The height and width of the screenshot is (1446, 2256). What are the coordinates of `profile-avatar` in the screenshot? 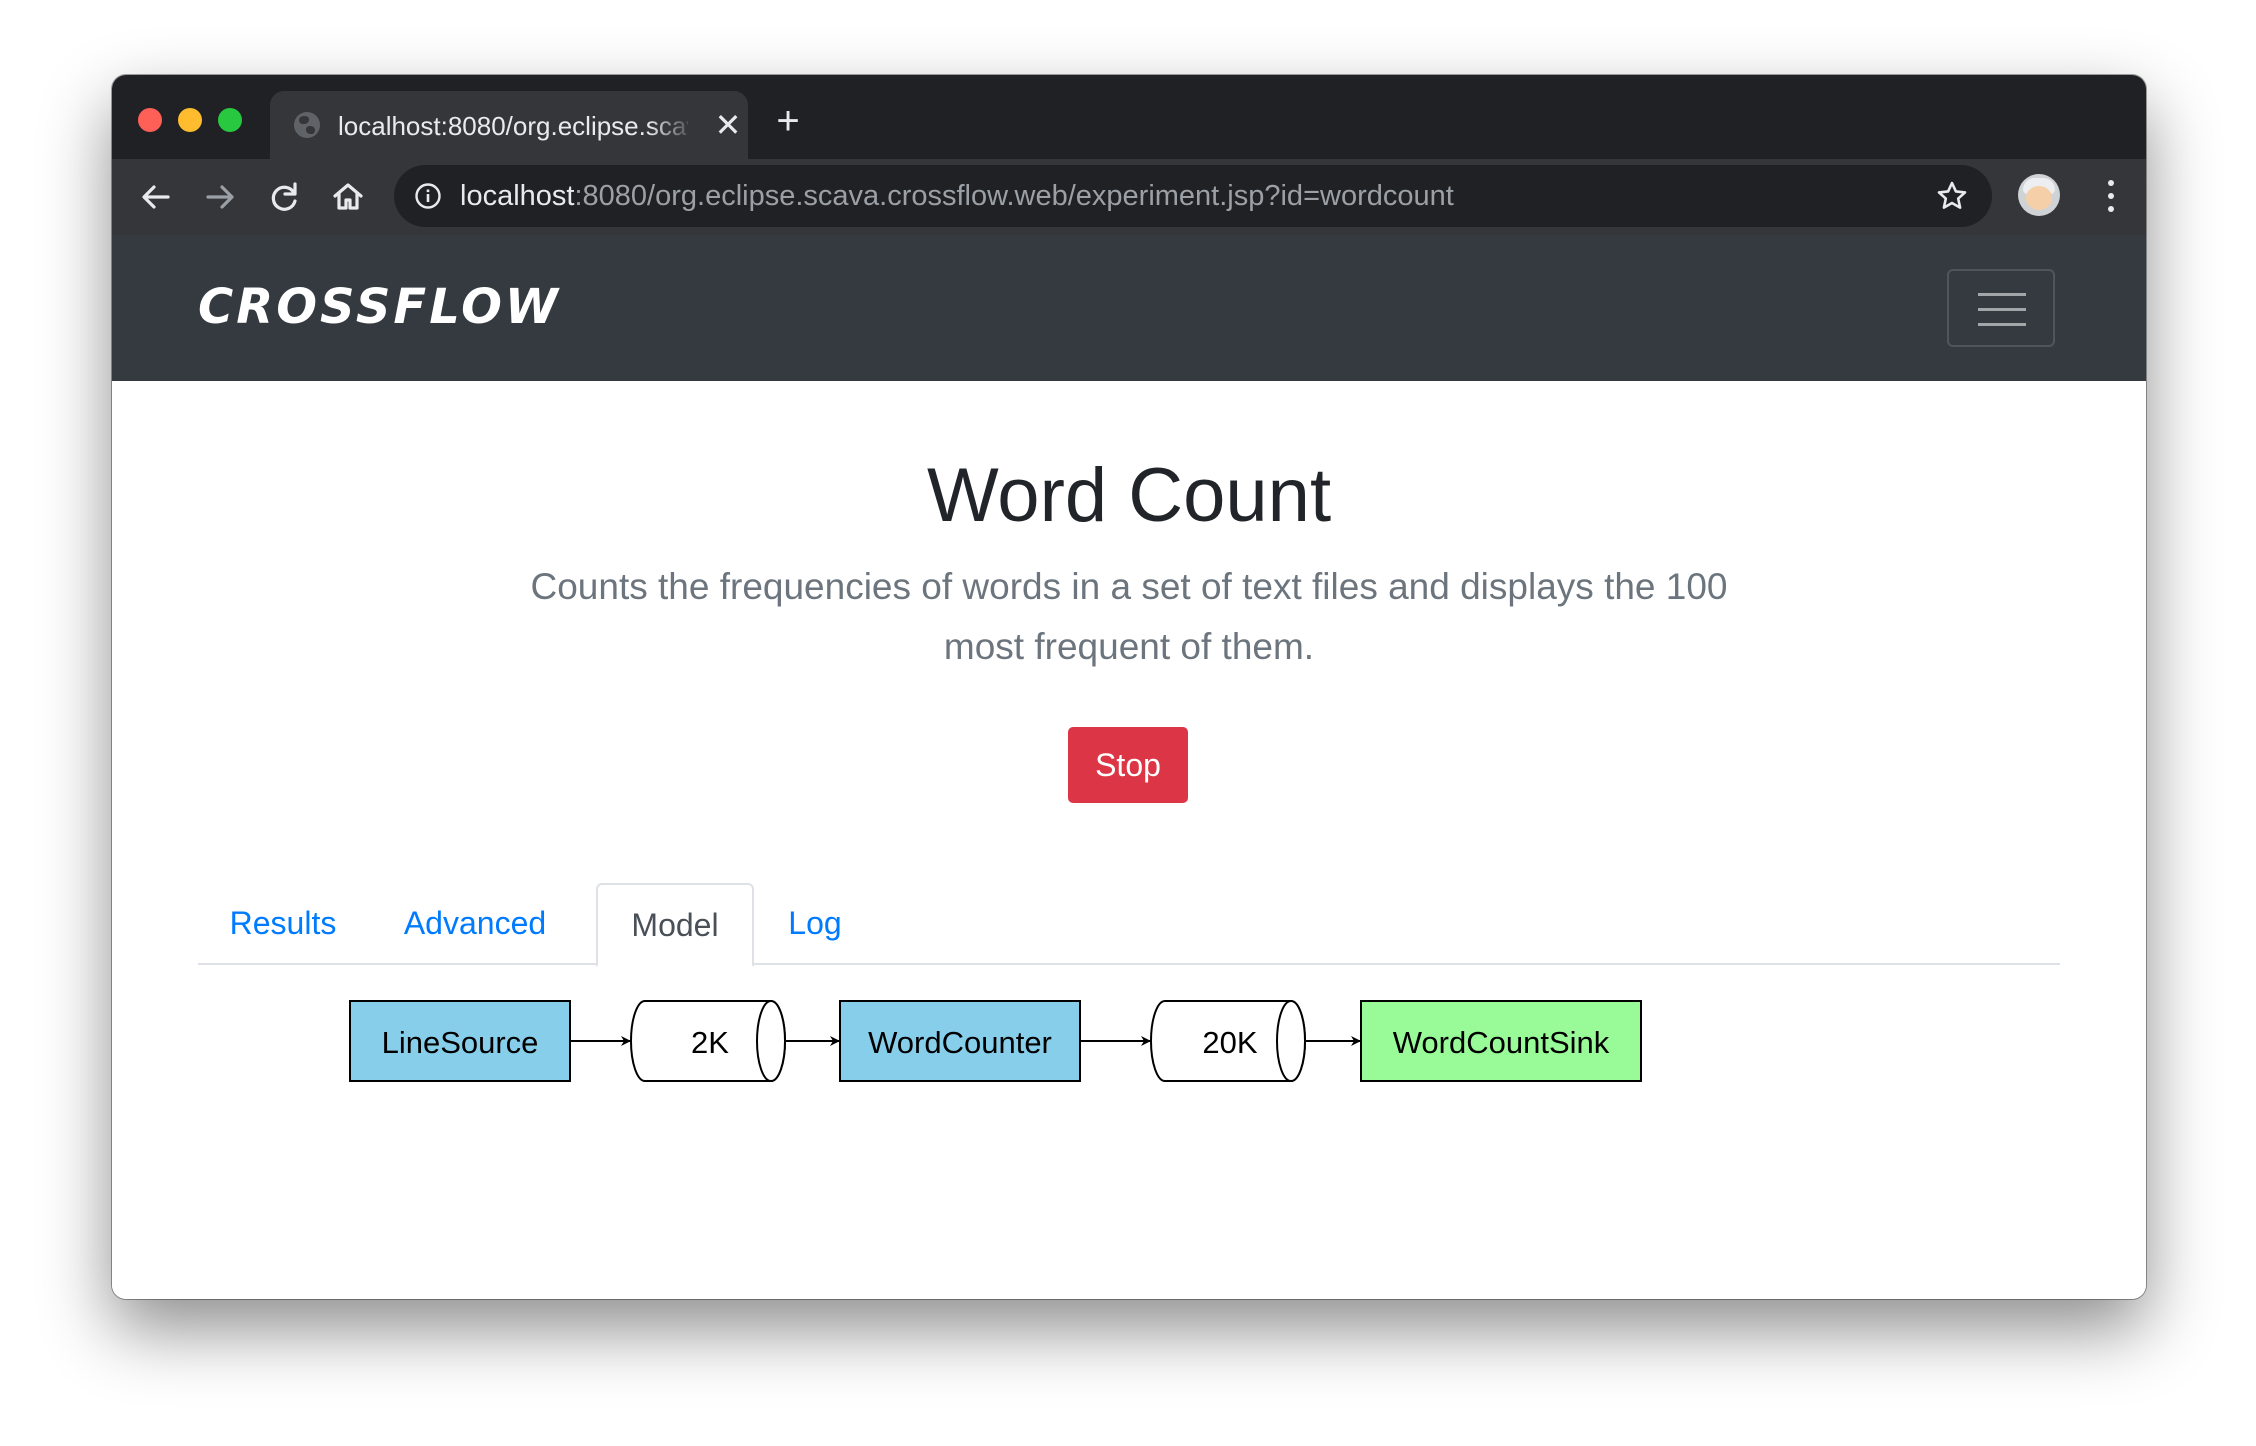 It's located at (2039, 195).